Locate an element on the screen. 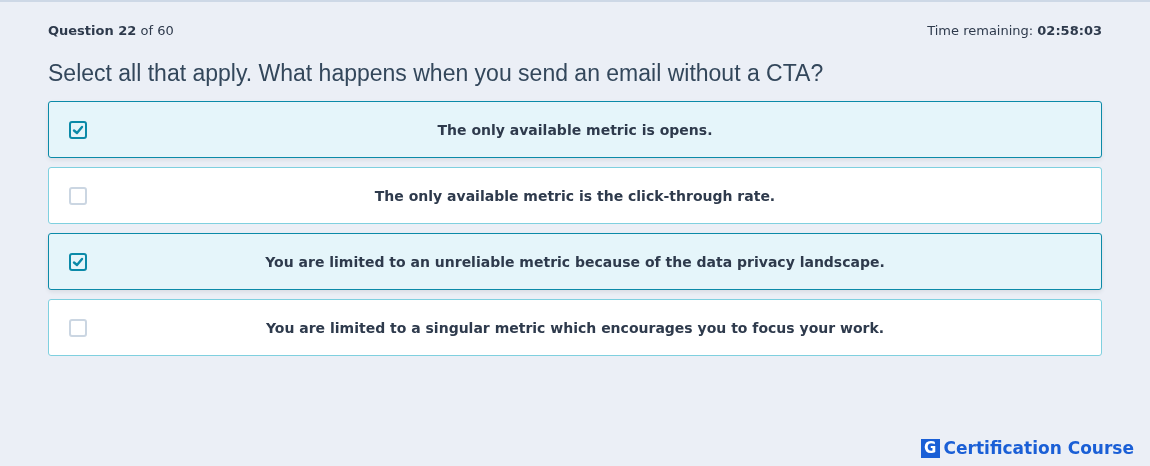  time-remaining: Time remaining: 02:58:03 is located at coordinates (1014, 30).